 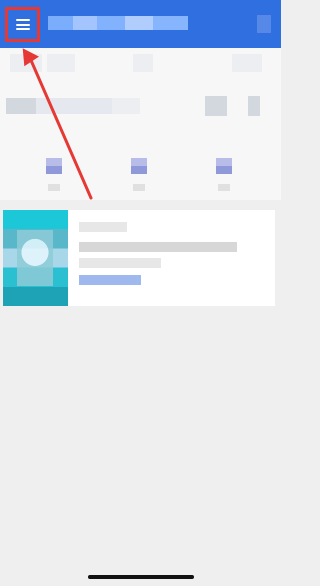 I want to click on annotation-overlay, so click(x=49, y=103).